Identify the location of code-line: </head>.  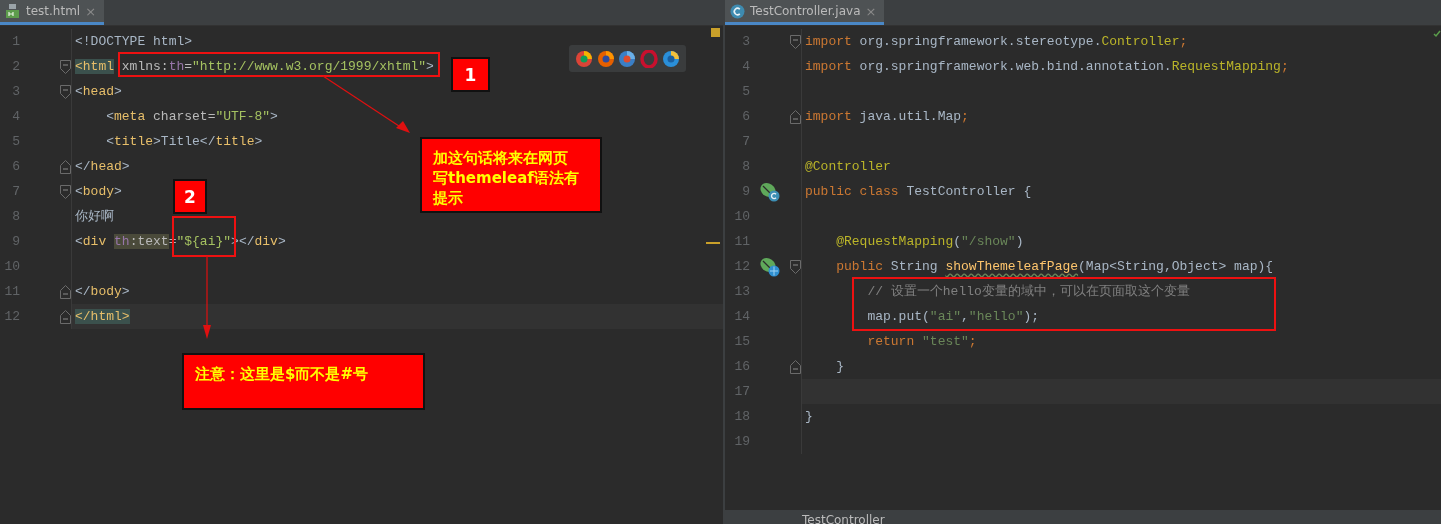
(102, 166).